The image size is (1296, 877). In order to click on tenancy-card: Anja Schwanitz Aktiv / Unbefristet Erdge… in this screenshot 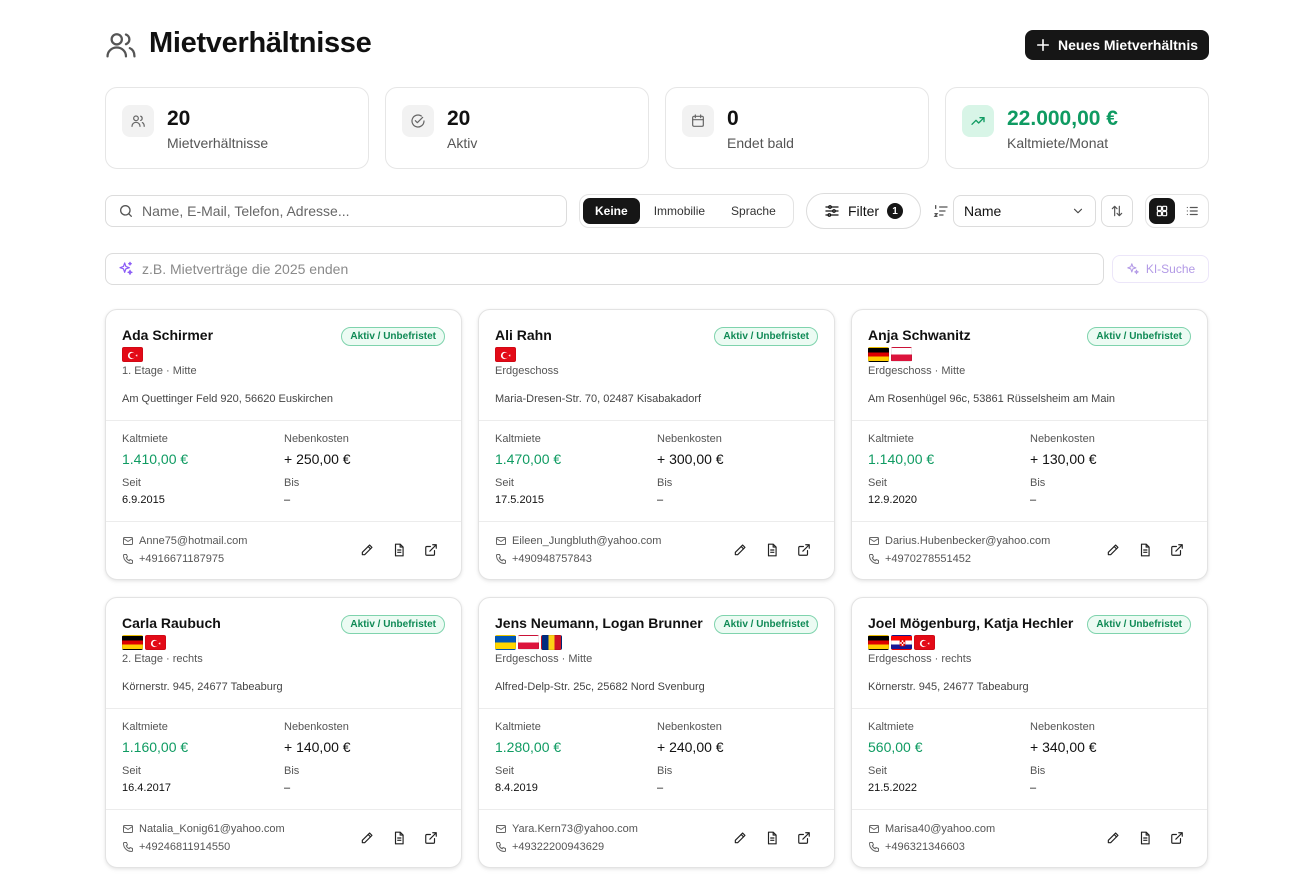, I will do `click(1029, 444)`.